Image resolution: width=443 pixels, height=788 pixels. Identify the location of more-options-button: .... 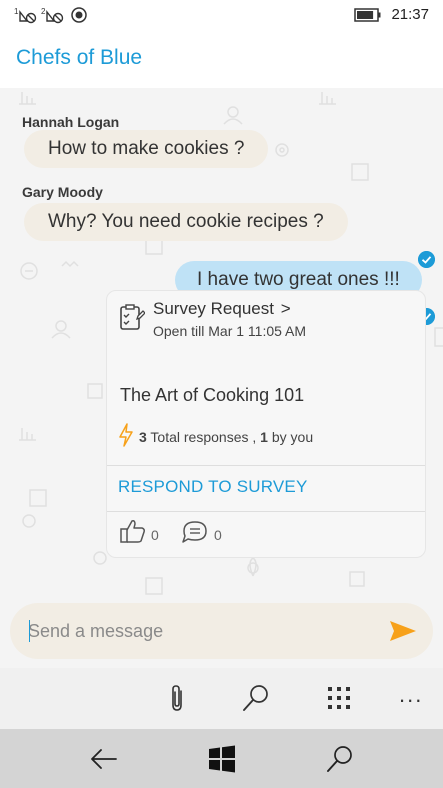
(411, 695).